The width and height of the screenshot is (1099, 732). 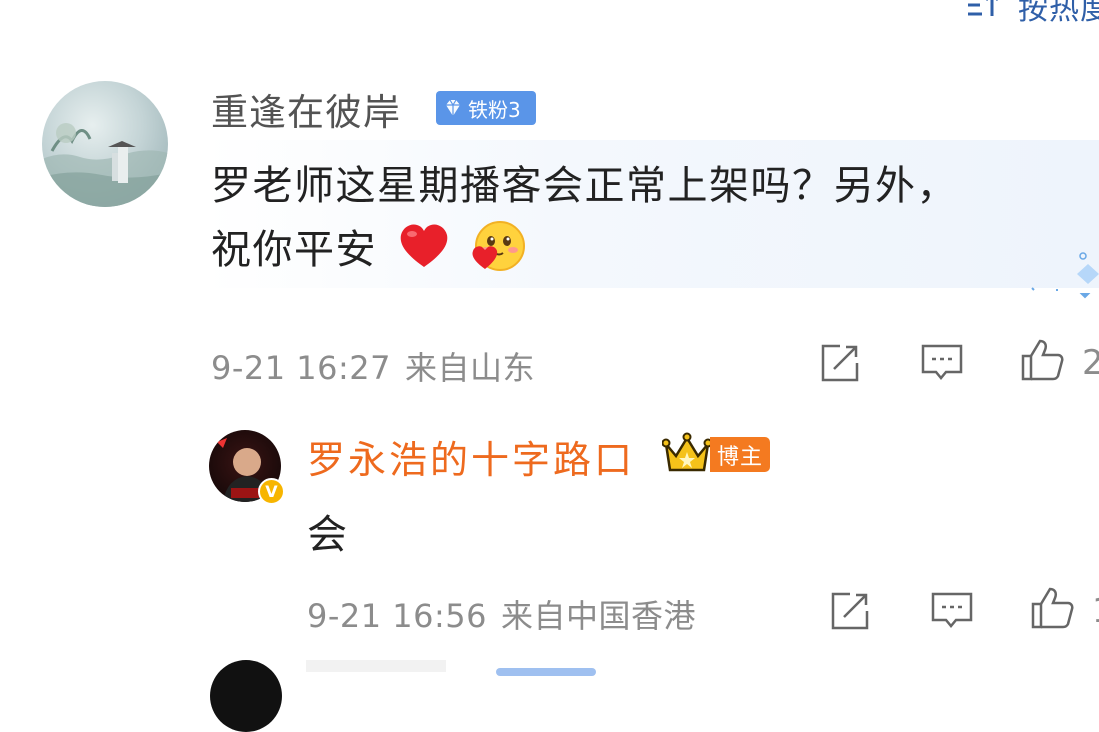 What do you see at coordinates (546, 672) in the screenshot?
I see `next-fan-badge` at bounding box center [546, 672].